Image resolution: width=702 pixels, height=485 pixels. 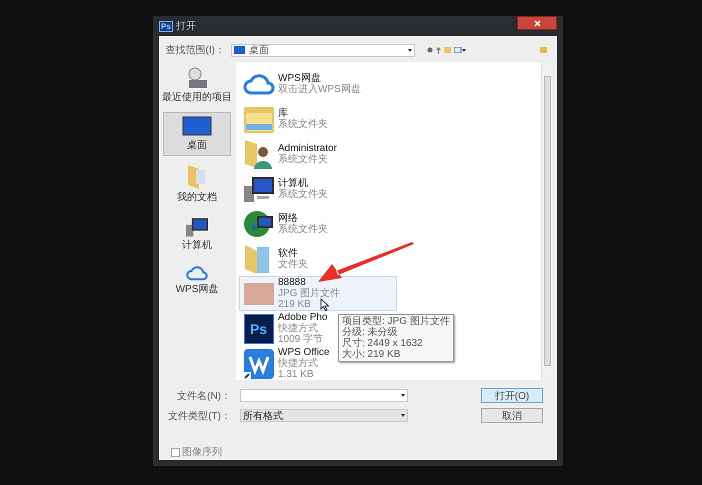 What do you see at coordinates (370, 332) in the screenshot?
I see `tooltip-line: 分级: 未分级` at bounding box center [370, 332].